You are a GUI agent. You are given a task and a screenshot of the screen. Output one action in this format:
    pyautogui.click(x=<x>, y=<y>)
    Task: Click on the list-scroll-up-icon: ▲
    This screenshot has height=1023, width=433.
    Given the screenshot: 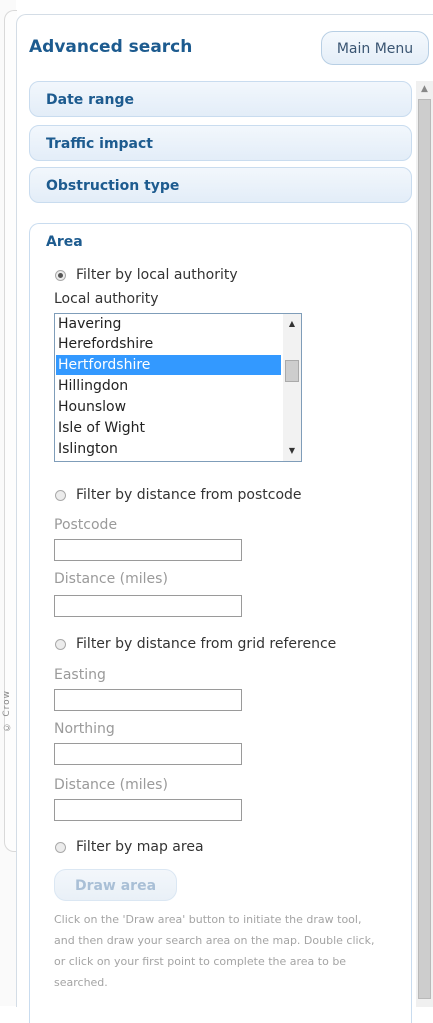 What is the action you would take?
    pyautogui.click(x=292, y=324)
    